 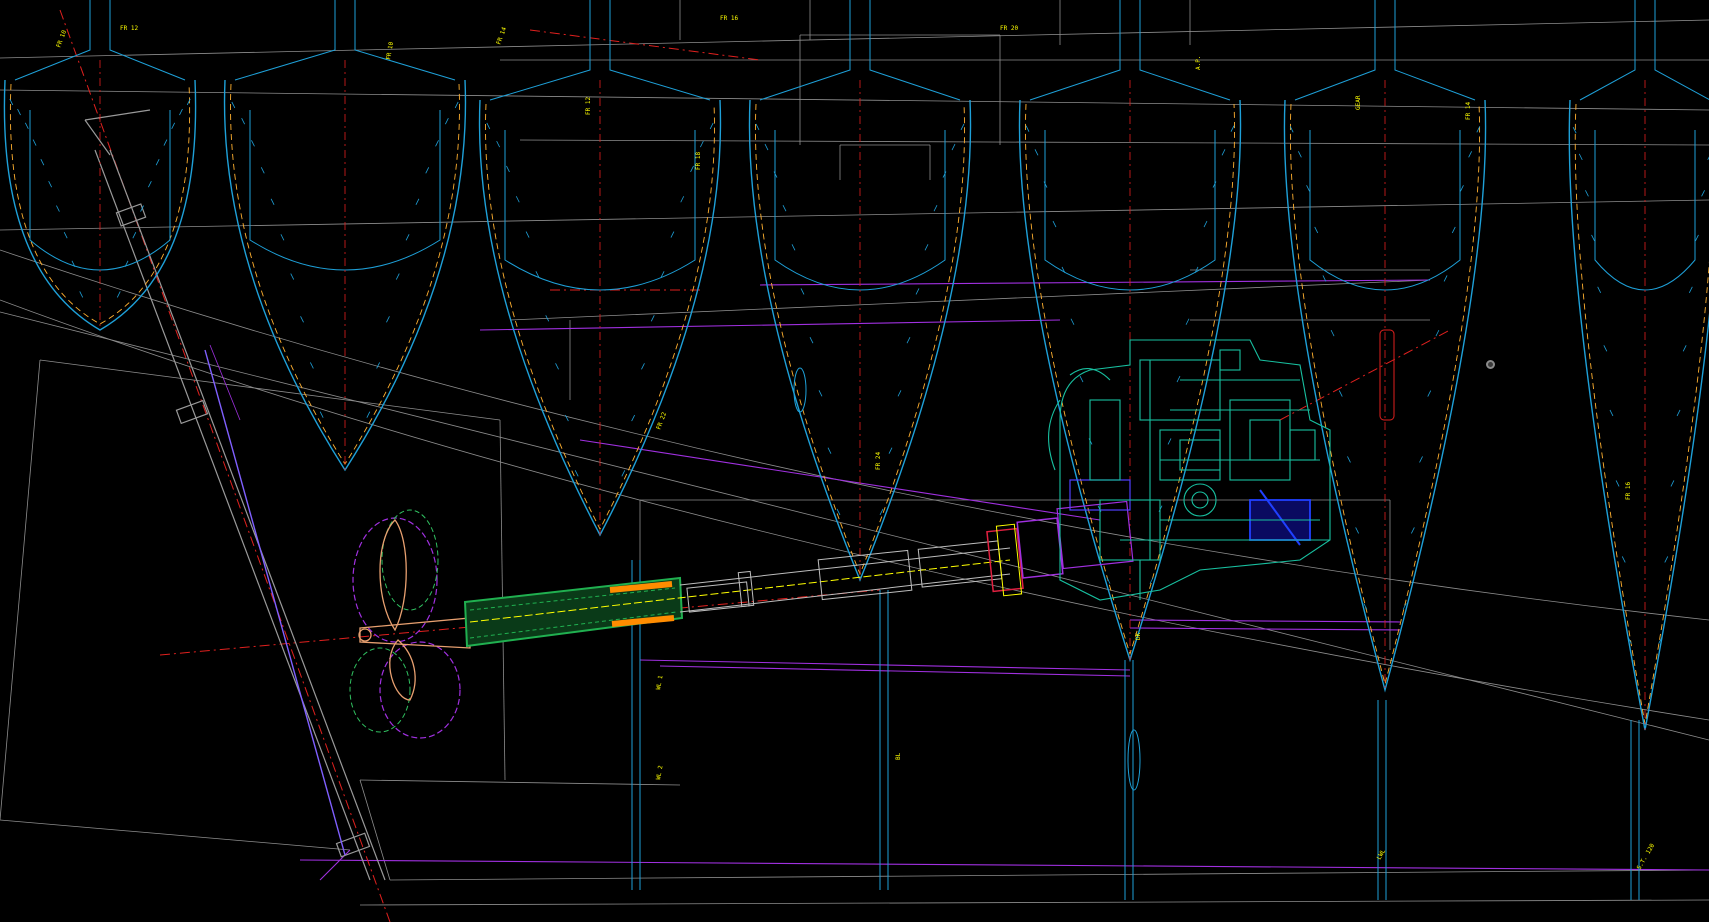 What do you see at coordinates (410, 624) in the screenshot?
I see `propeller` at bounding box center [410, 624].